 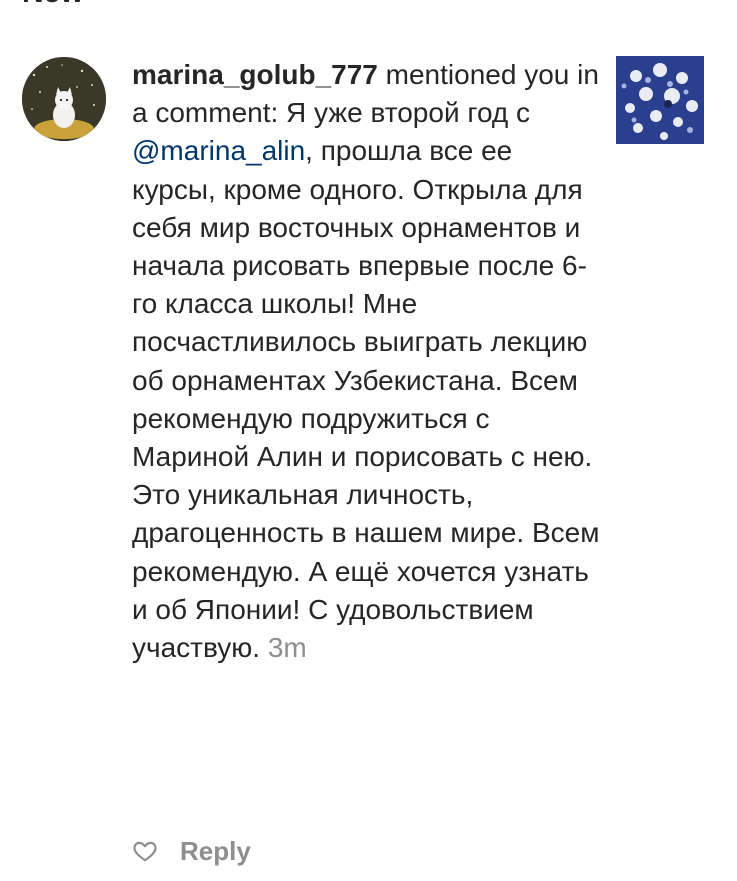 What do you see at coordinates (145, 851) in the screenshot?
I see `heart-icon` at bounding box center [145, 851].